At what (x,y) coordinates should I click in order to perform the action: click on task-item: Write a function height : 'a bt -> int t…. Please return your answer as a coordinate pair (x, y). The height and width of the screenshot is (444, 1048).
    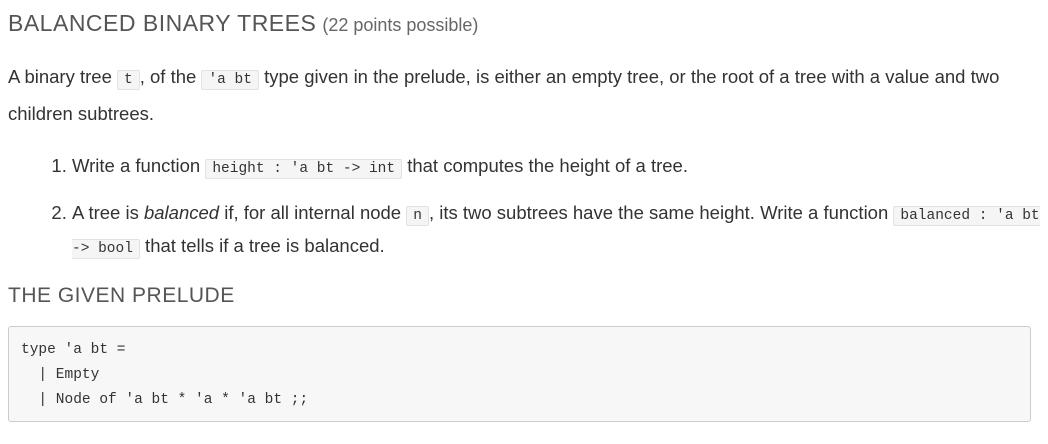
    Looking at the image, I should click on (556, 167).